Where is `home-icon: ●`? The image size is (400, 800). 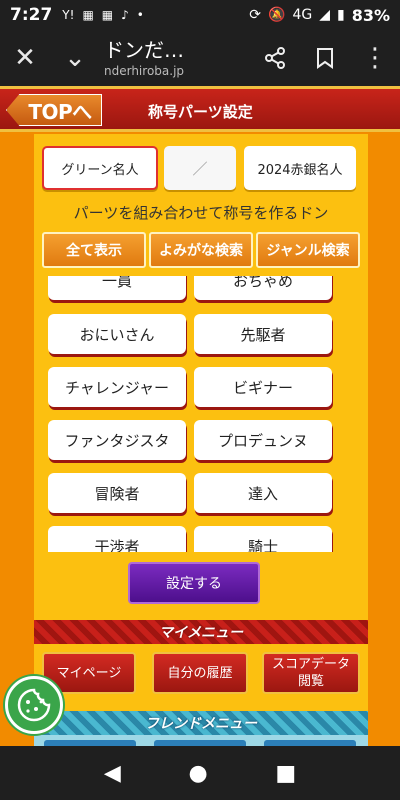
home-icon: ● is located at coordinates (197, 773).